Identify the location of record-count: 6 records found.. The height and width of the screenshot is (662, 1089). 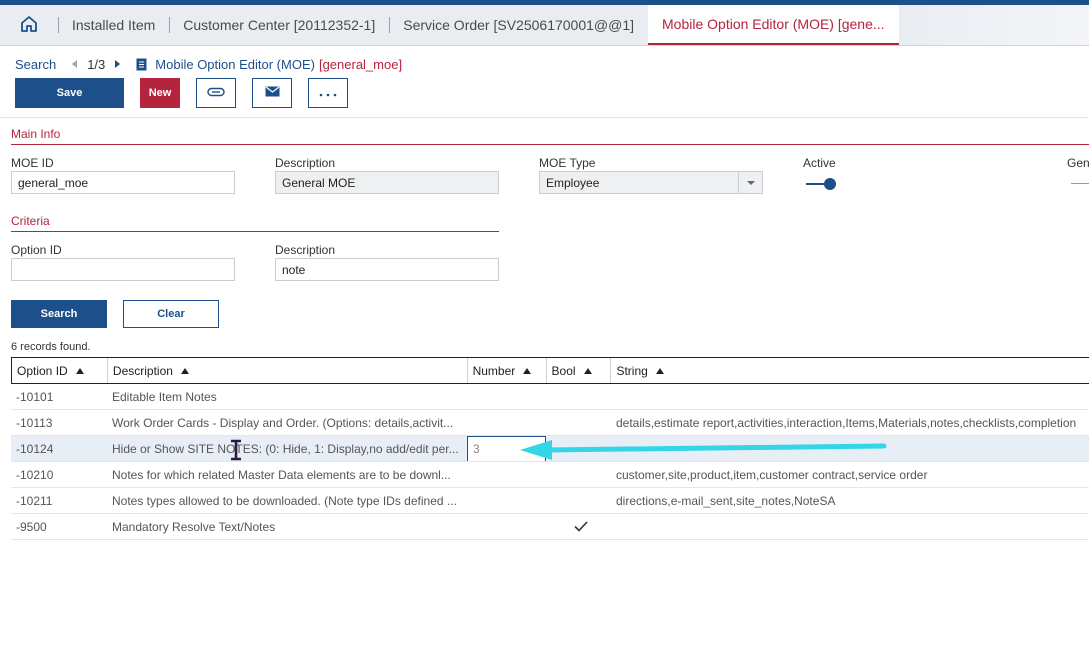
(51, 347).